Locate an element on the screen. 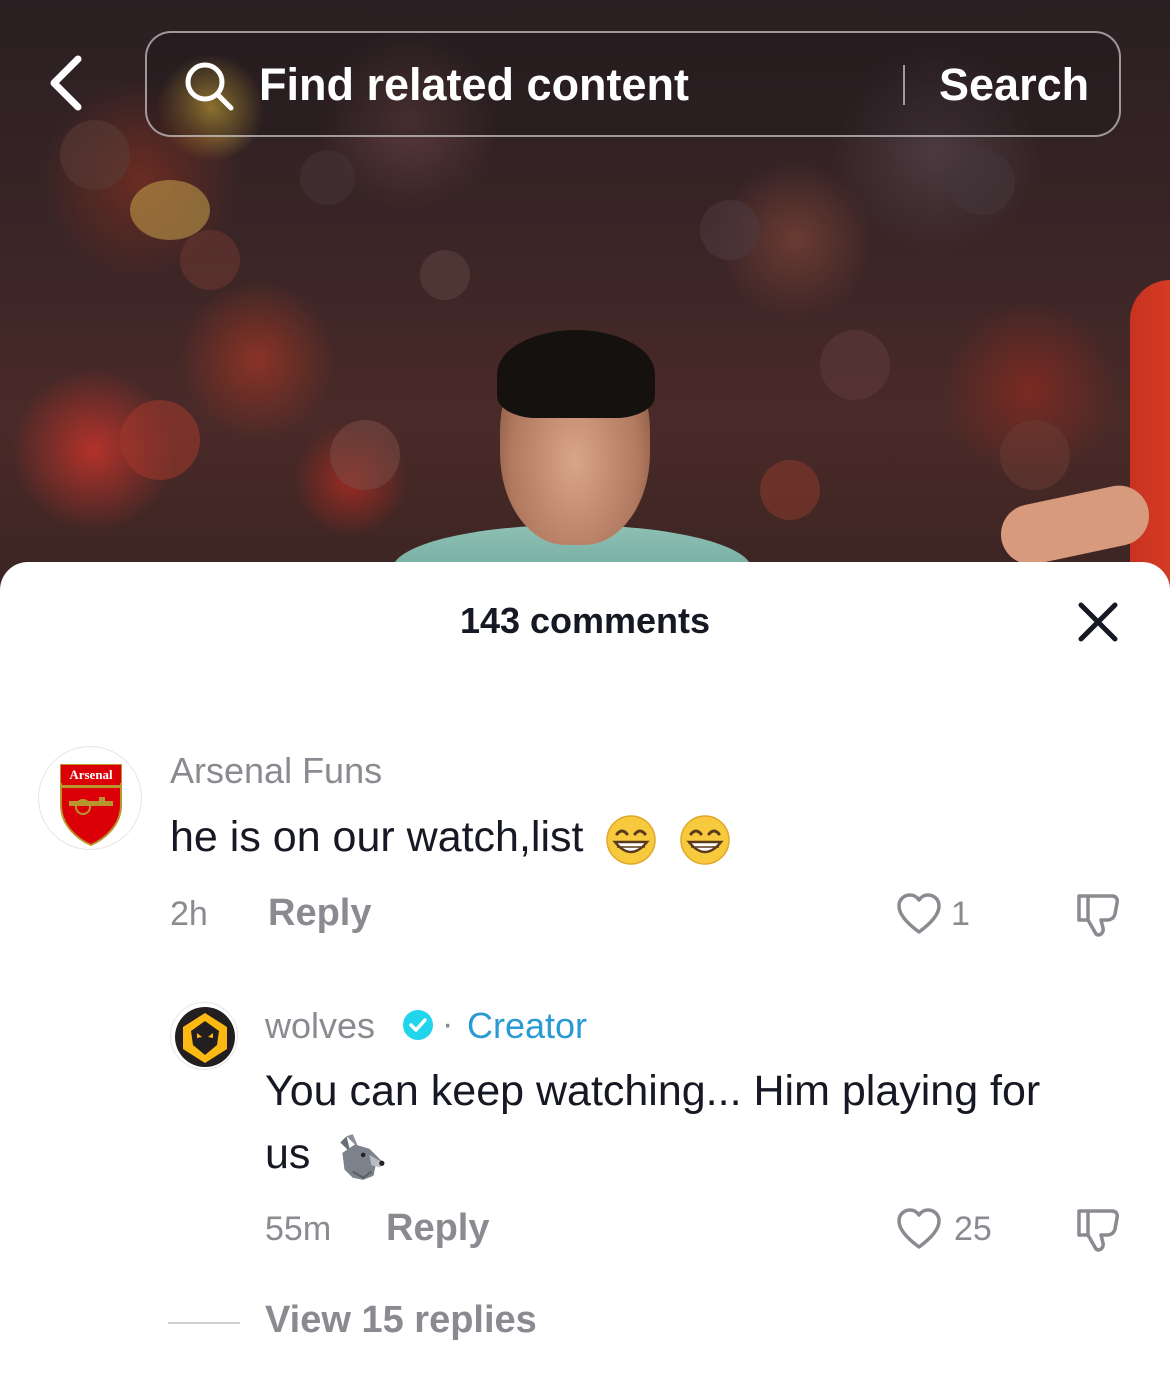 Image resolution: width=1170 pixels, height=1395 pixels. avatar-wolves is located at coordinates (204, 1036).